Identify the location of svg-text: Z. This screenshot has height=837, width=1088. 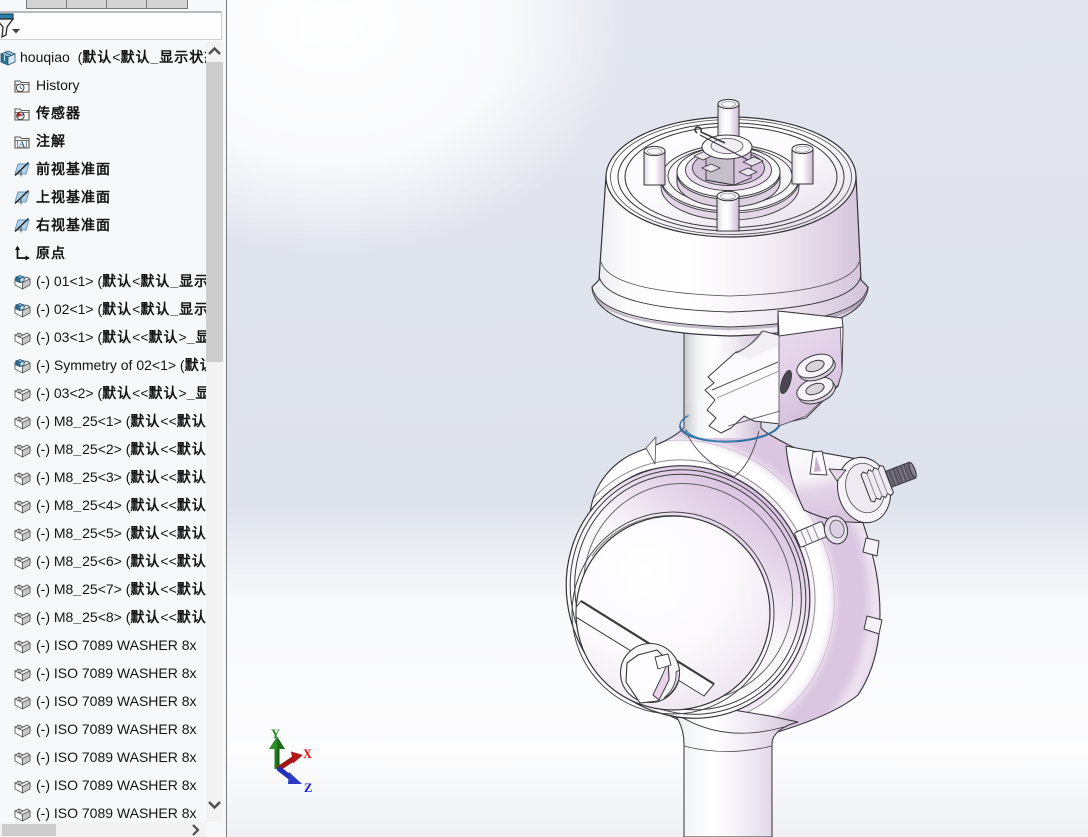
(308, 788).